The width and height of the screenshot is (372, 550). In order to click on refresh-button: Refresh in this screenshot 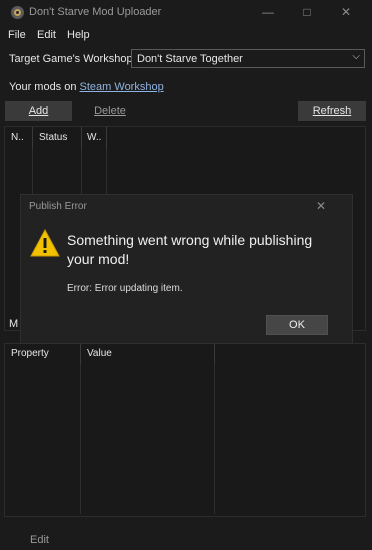, I will do `click(332, 111)`.